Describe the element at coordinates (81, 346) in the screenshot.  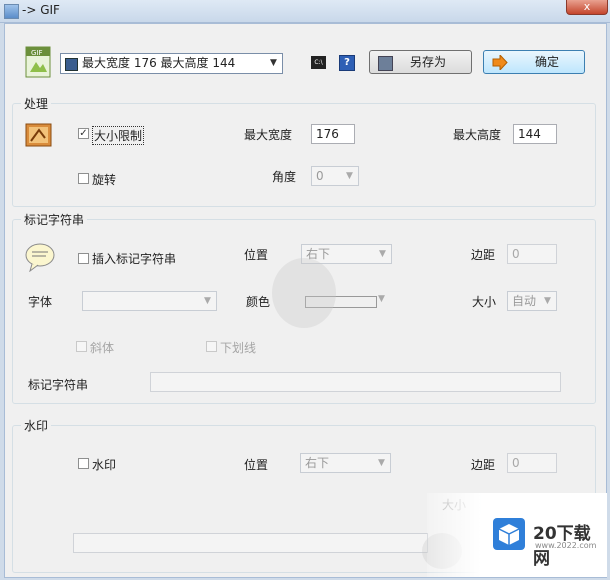
I see `italic-checkbox` at that location.